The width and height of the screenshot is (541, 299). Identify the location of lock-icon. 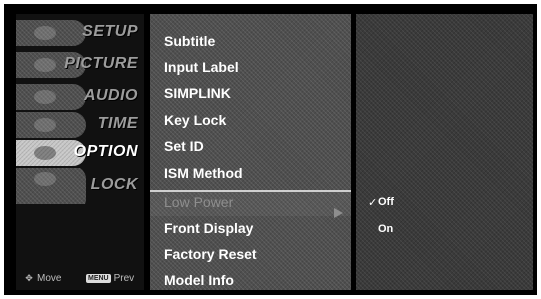
(51, 186).